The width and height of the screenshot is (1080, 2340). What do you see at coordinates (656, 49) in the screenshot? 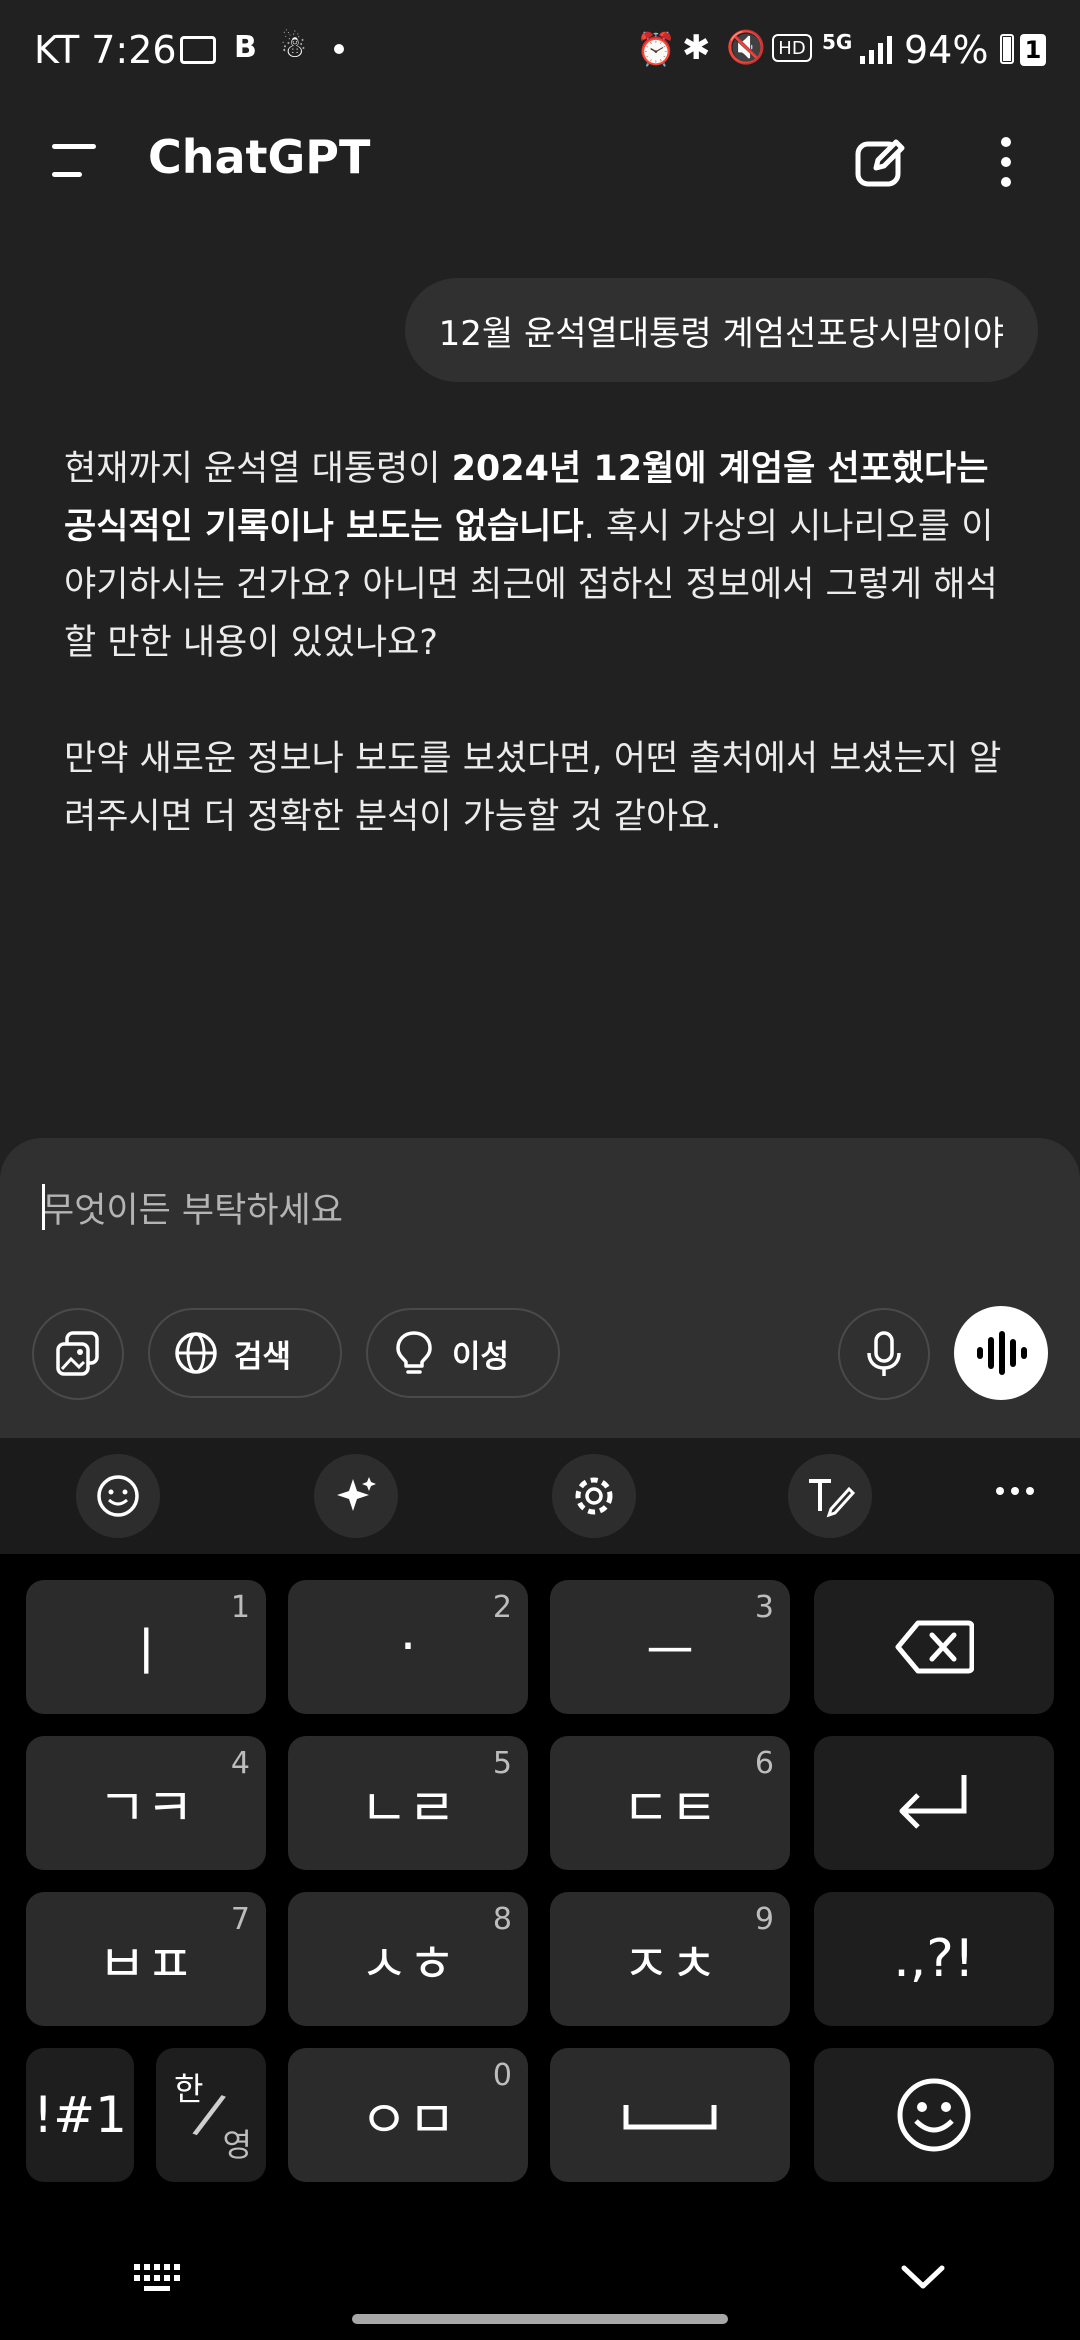
I see `alarm-icon: ⏰` at bounding box center [656, 49].